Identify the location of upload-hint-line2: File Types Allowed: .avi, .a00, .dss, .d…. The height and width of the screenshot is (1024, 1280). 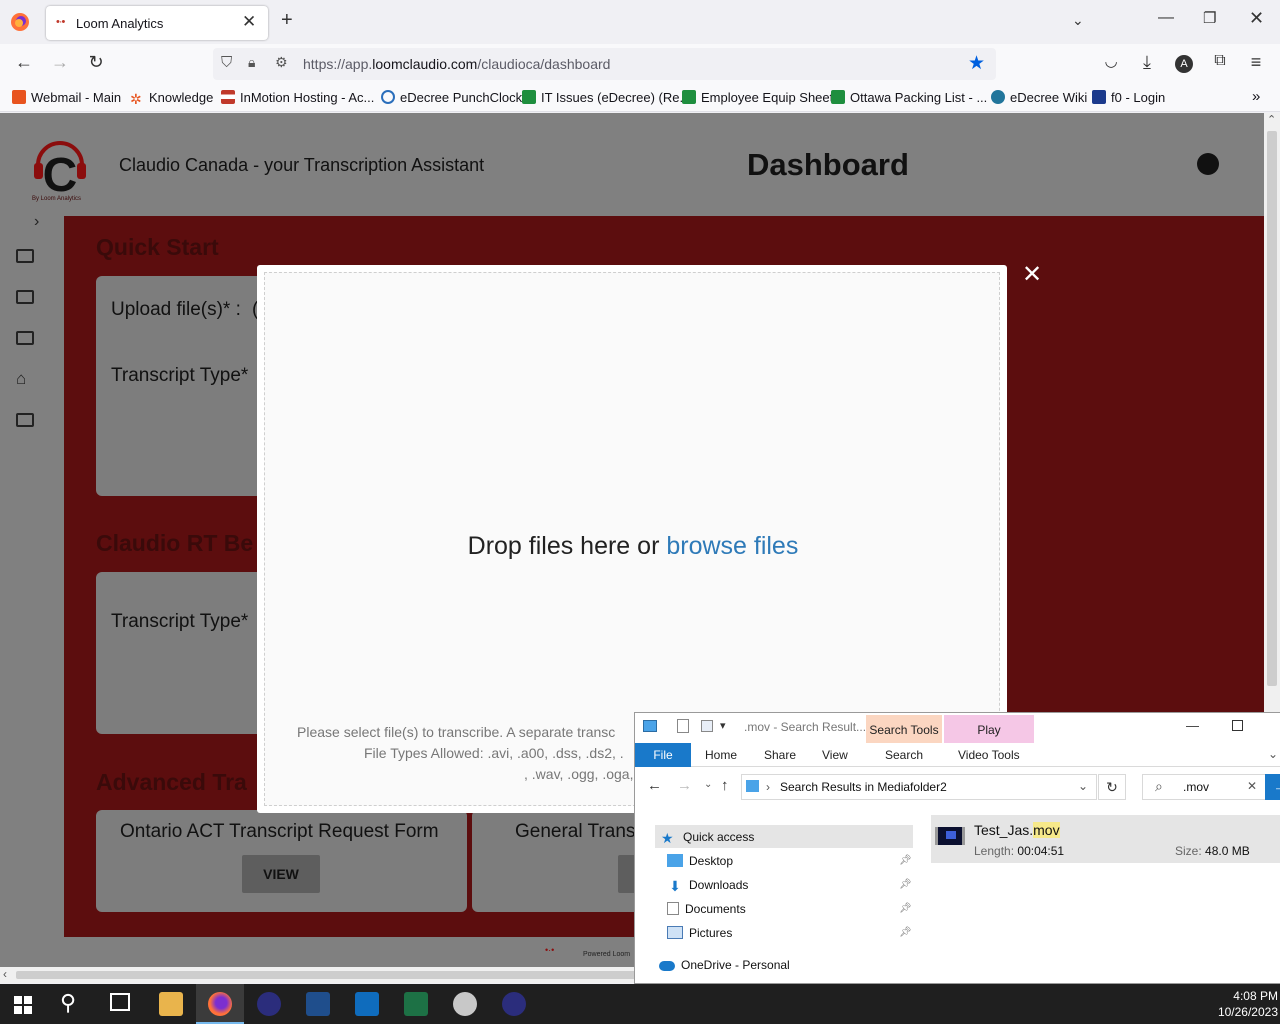
(494, 753).